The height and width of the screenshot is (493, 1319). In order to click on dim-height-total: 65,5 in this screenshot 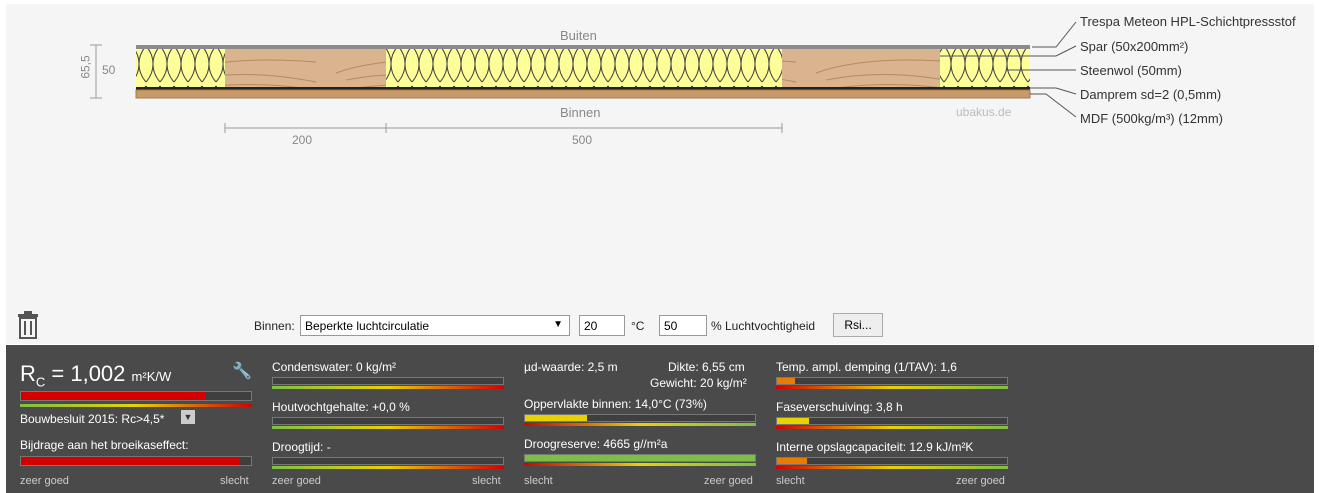, I will do `click(85, 67)`.